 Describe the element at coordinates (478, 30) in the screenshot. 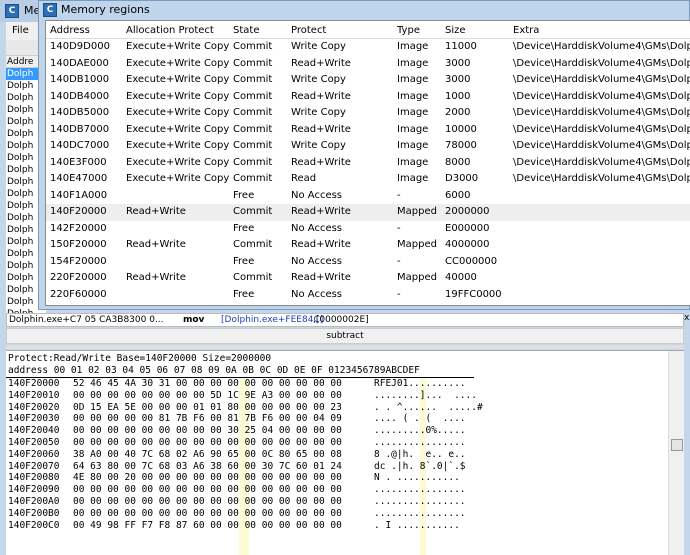

I see `column-header-size: Size` at that location.